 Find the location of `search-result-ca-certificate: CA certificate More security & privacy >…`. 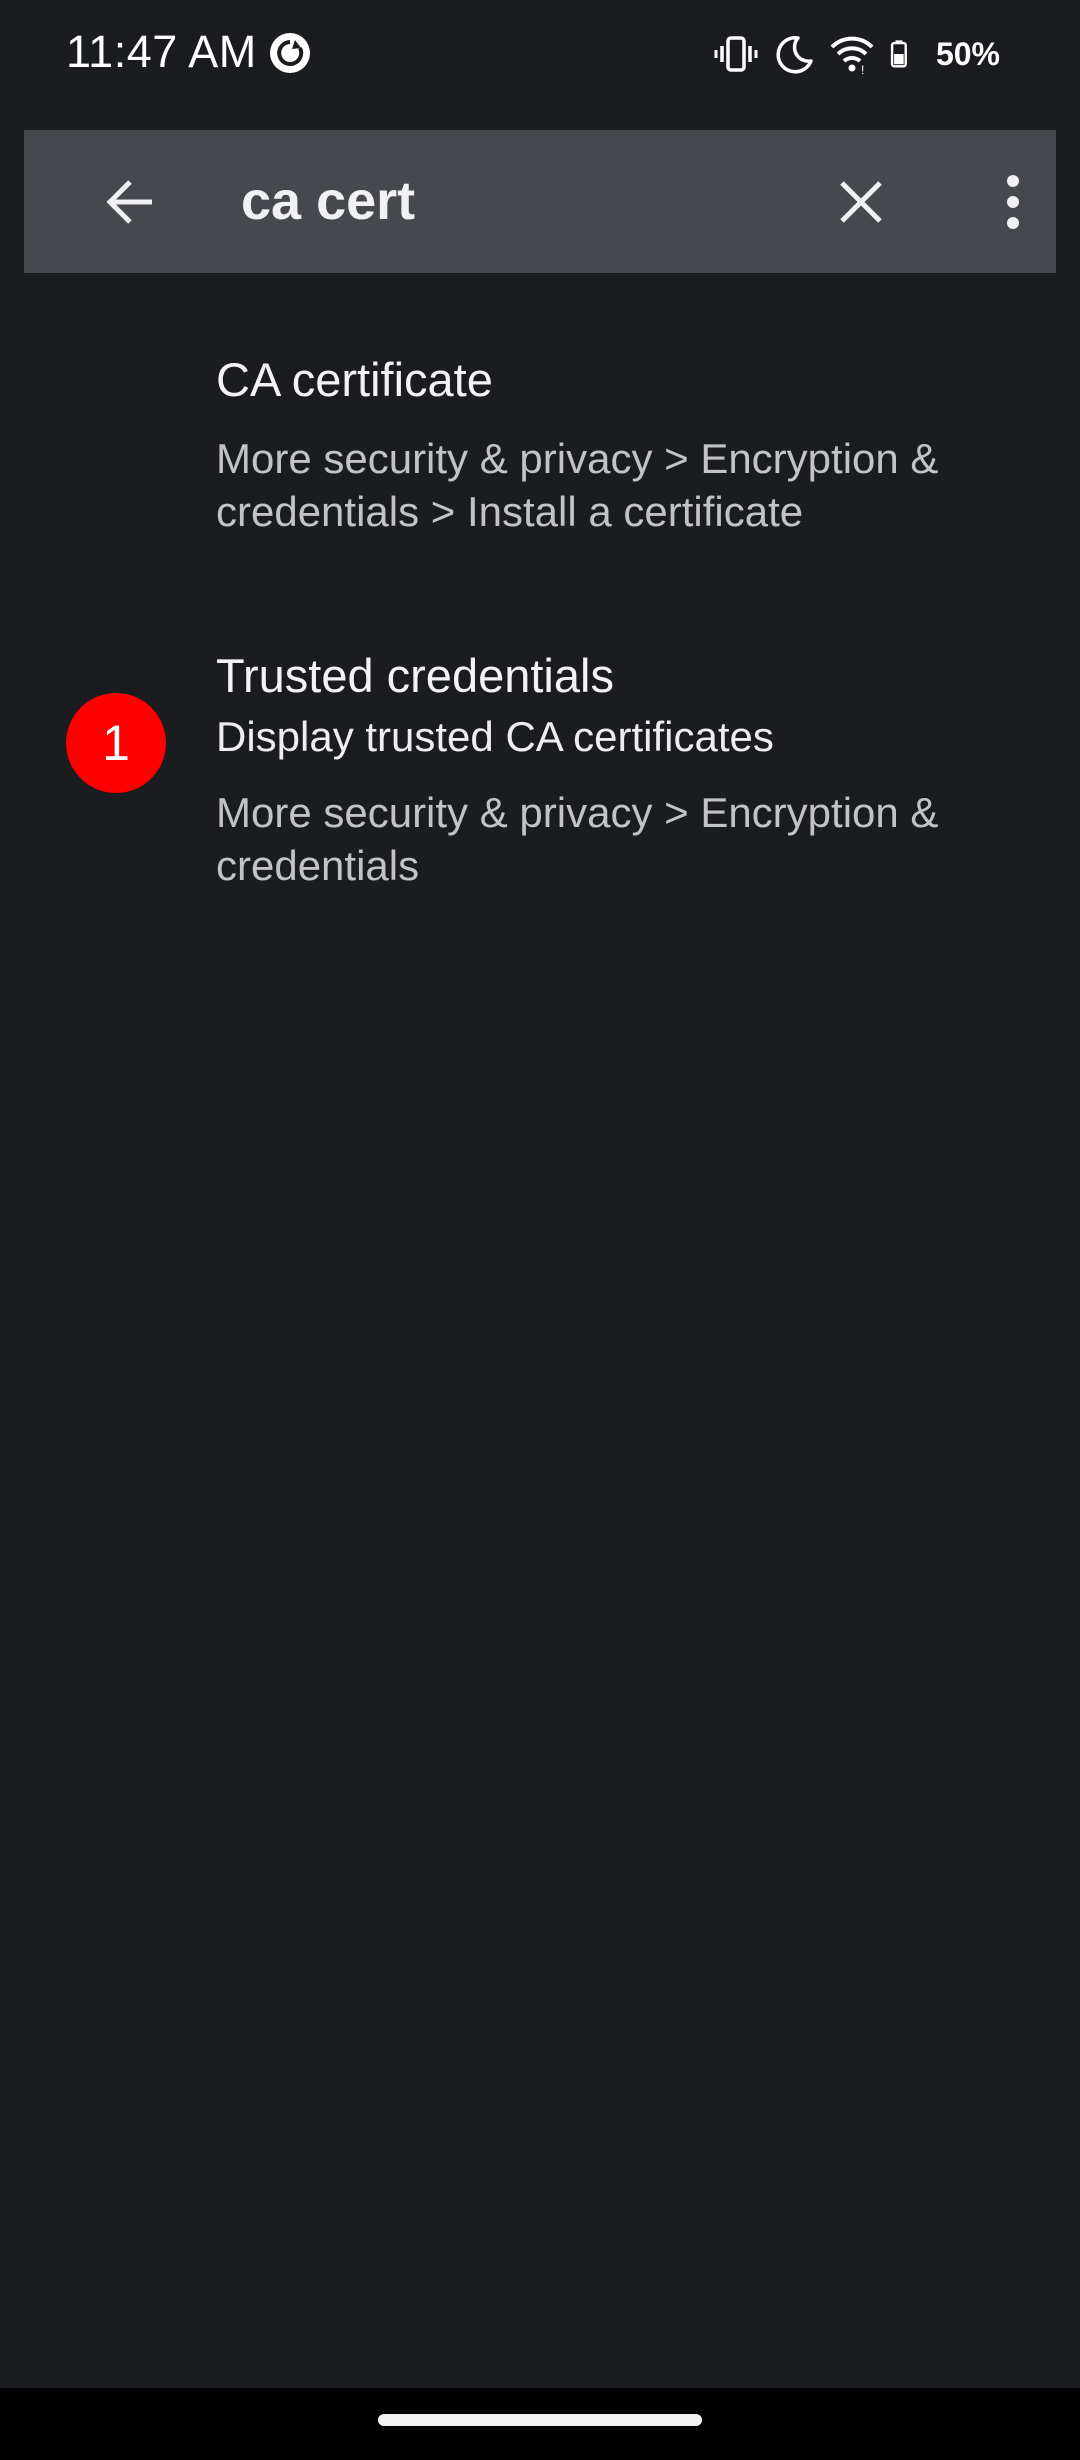

search-result-ca-certificate: CA certificate More security & privacy >… is located at coordinates (540, 450).